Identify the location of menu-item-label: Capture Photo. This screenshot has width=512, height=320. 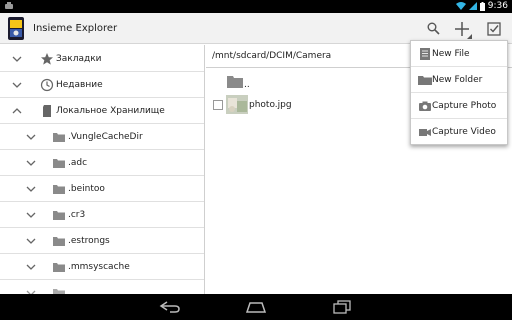
(464, 106).